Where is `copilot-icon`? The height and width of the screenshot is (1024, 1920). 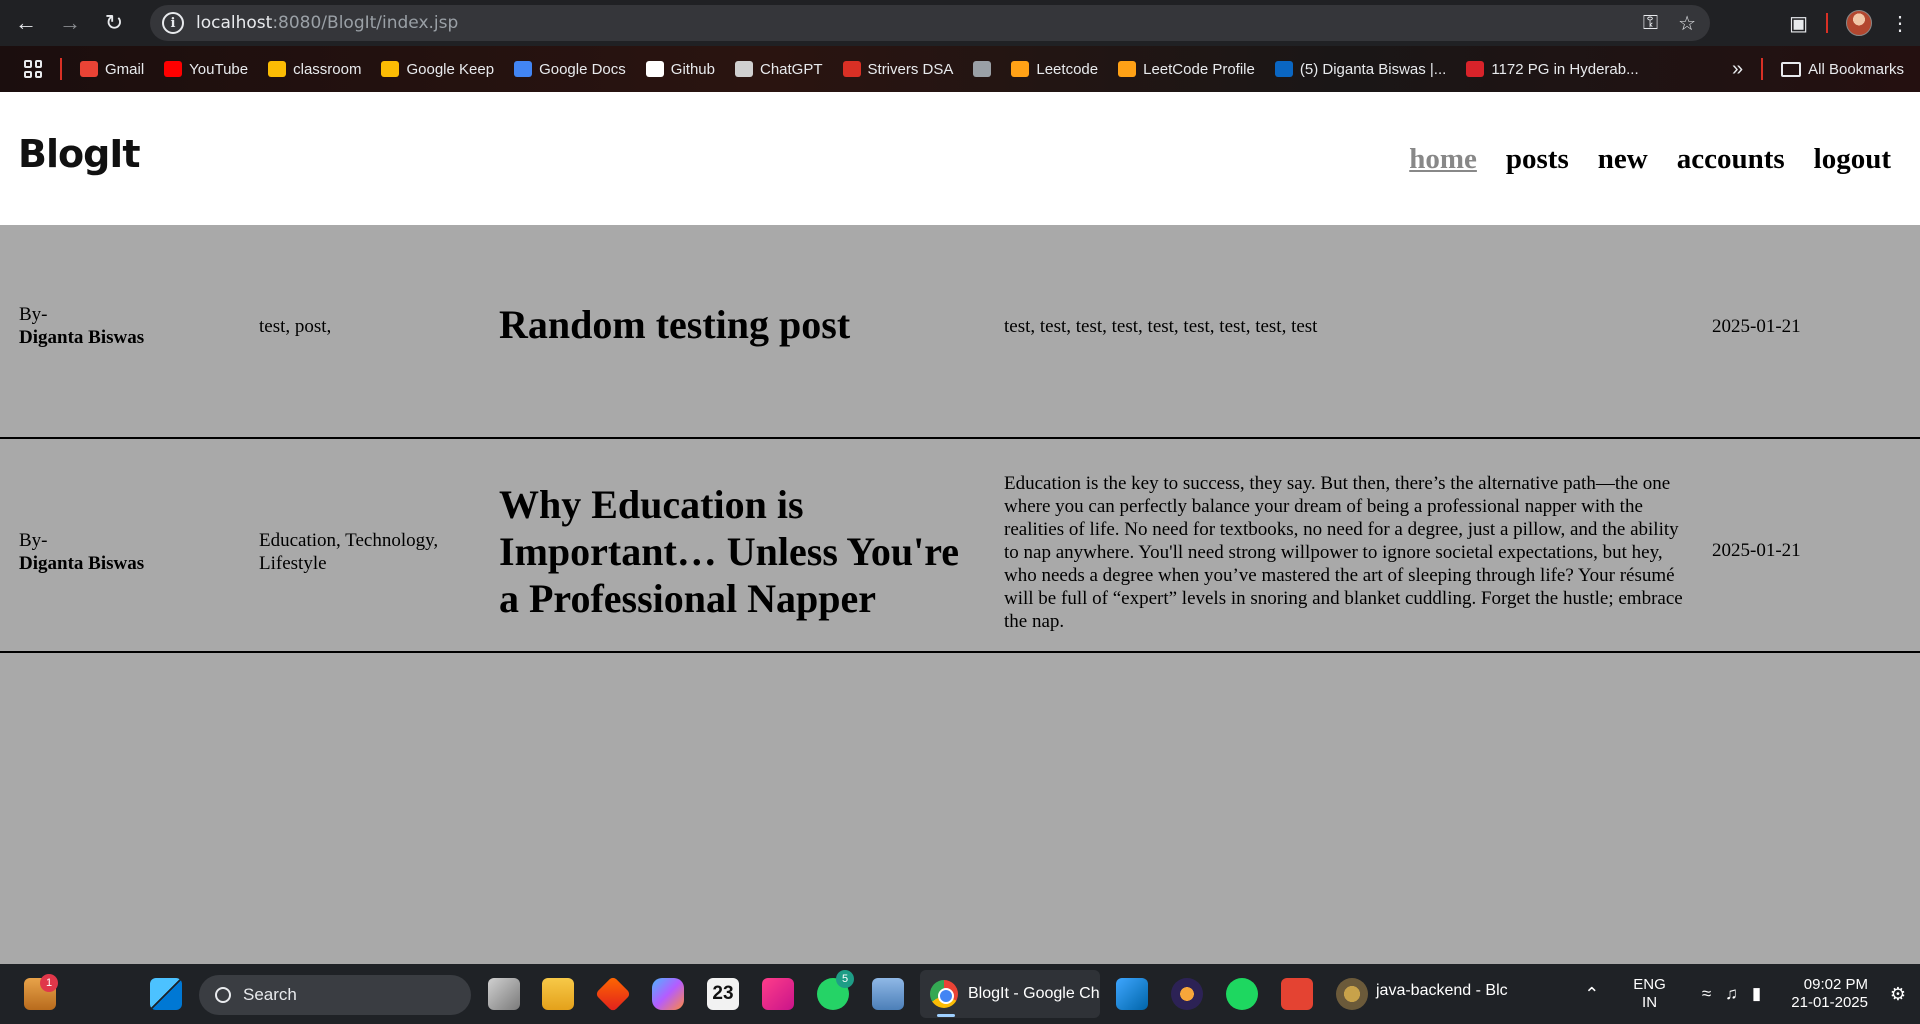 copilot-icon is located at coordinates (668, 994).